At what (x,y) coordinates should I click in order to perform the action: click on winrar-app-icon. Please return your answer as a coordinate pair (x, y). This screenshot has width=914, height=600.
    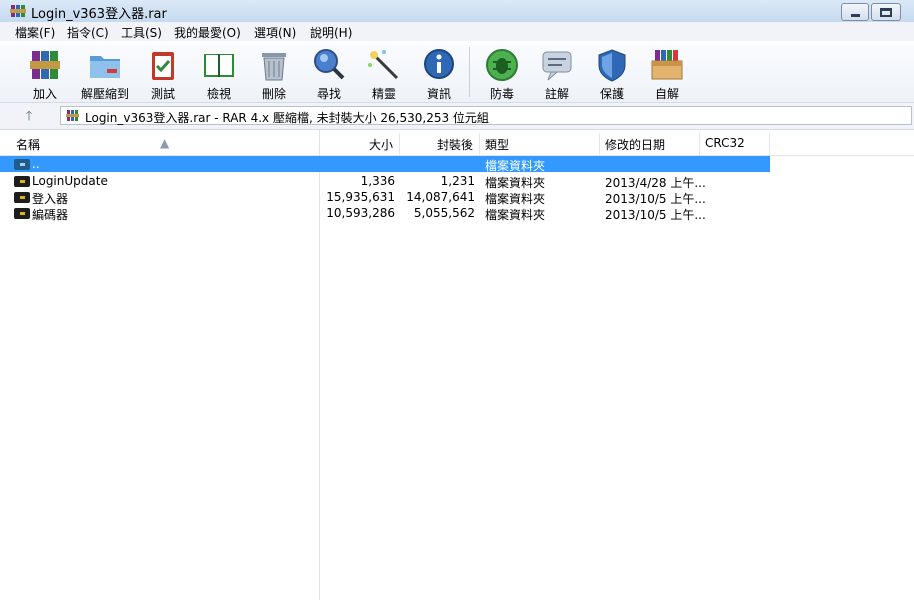
    Looking at the image, I should click on (18, 11).